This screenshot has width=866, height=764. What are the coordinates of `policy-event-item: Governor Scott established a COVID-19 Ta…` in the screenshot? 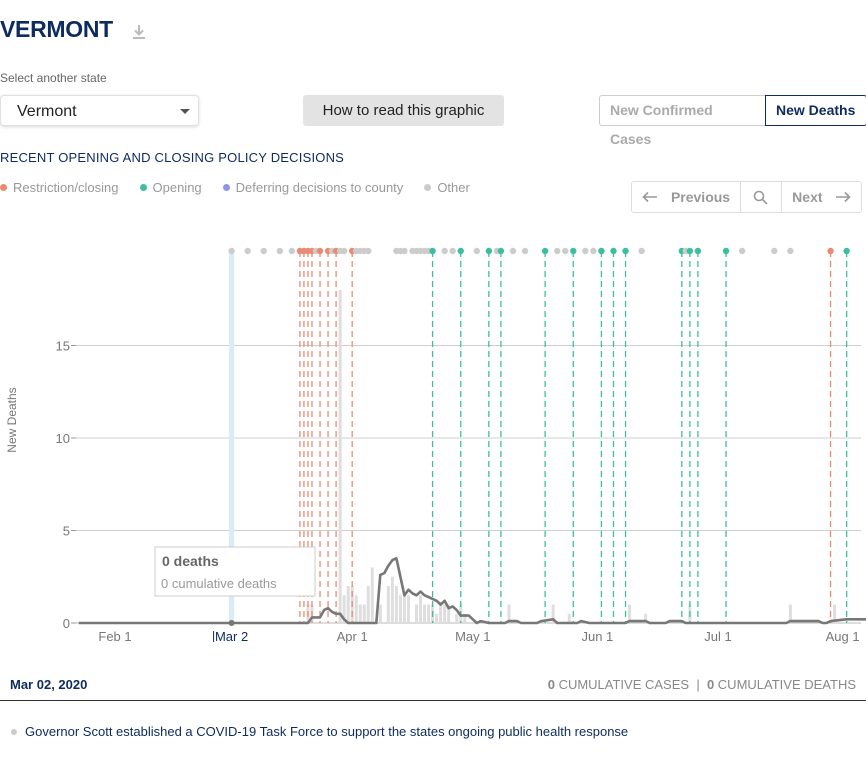 It's located at (319, 731).